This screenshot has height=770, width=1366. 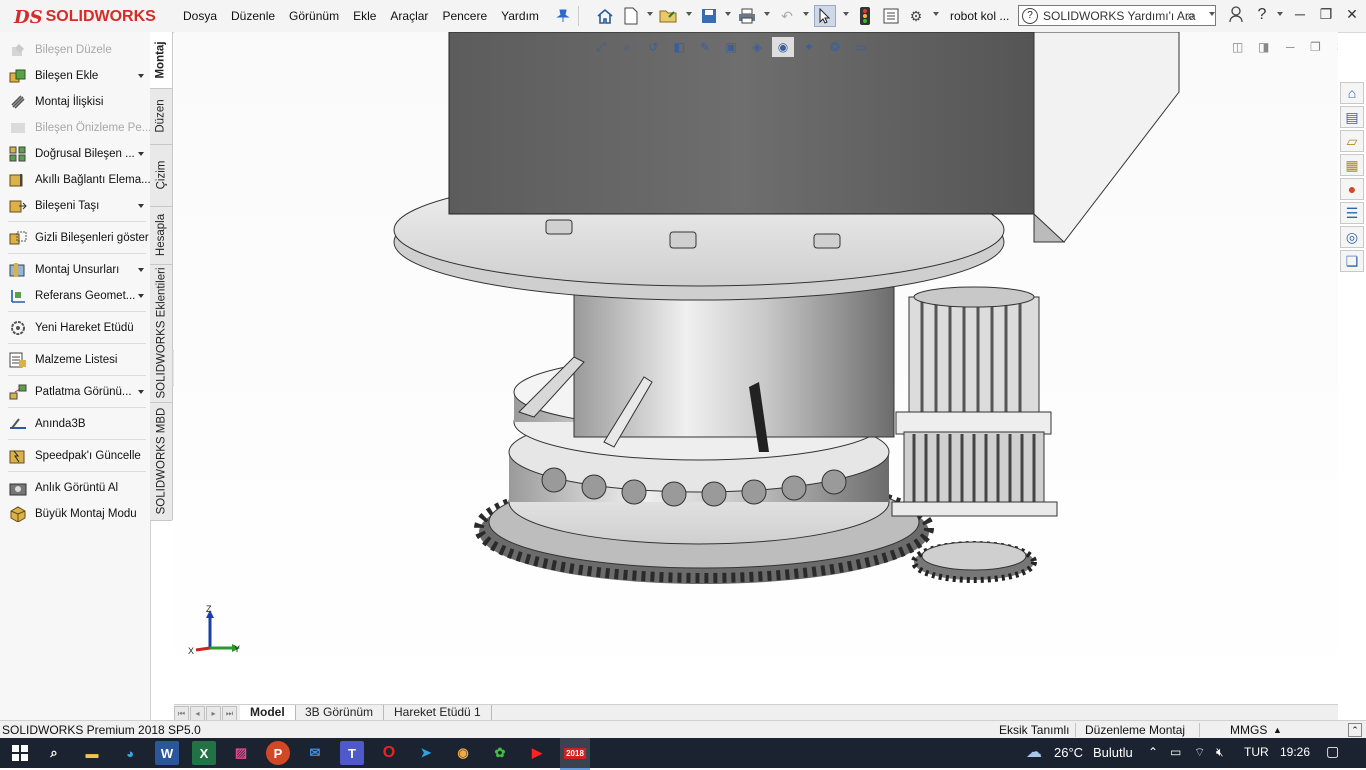 What do you see at coordinates (253, 16) in the screenshot?
I see `menu-edit: Düzenle` at bounding box center [253, 16].